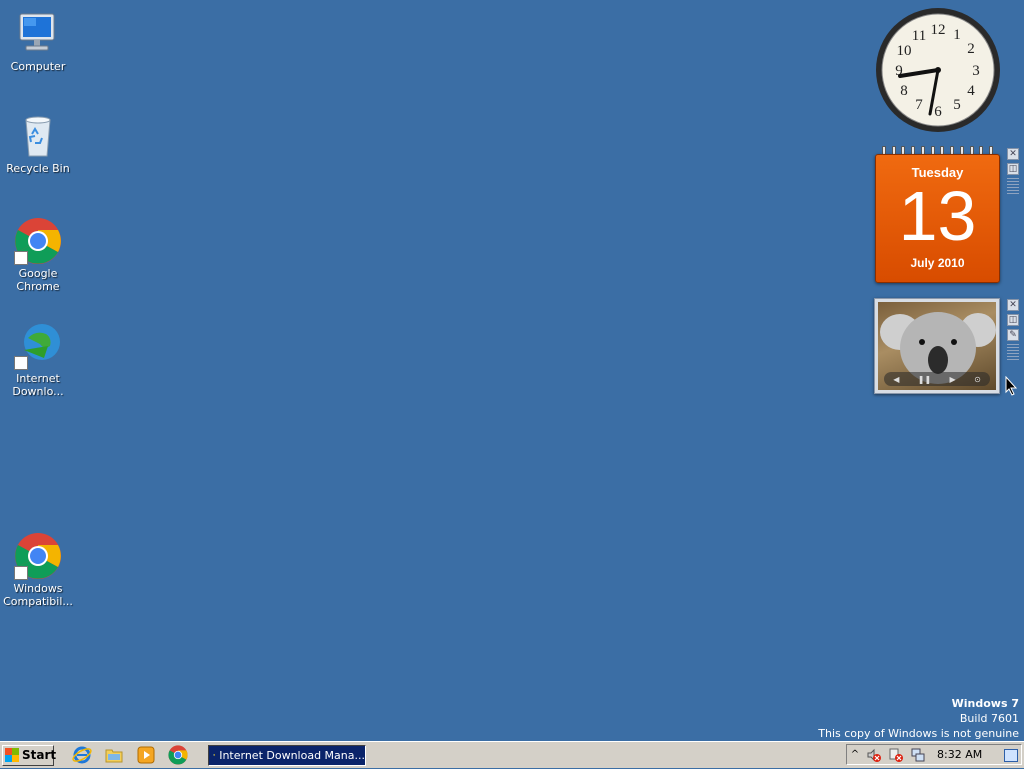 This screenshot has height=769, width=1024. I want to click on desktop-icon-label: Recycle Bin, so click(38, 168).